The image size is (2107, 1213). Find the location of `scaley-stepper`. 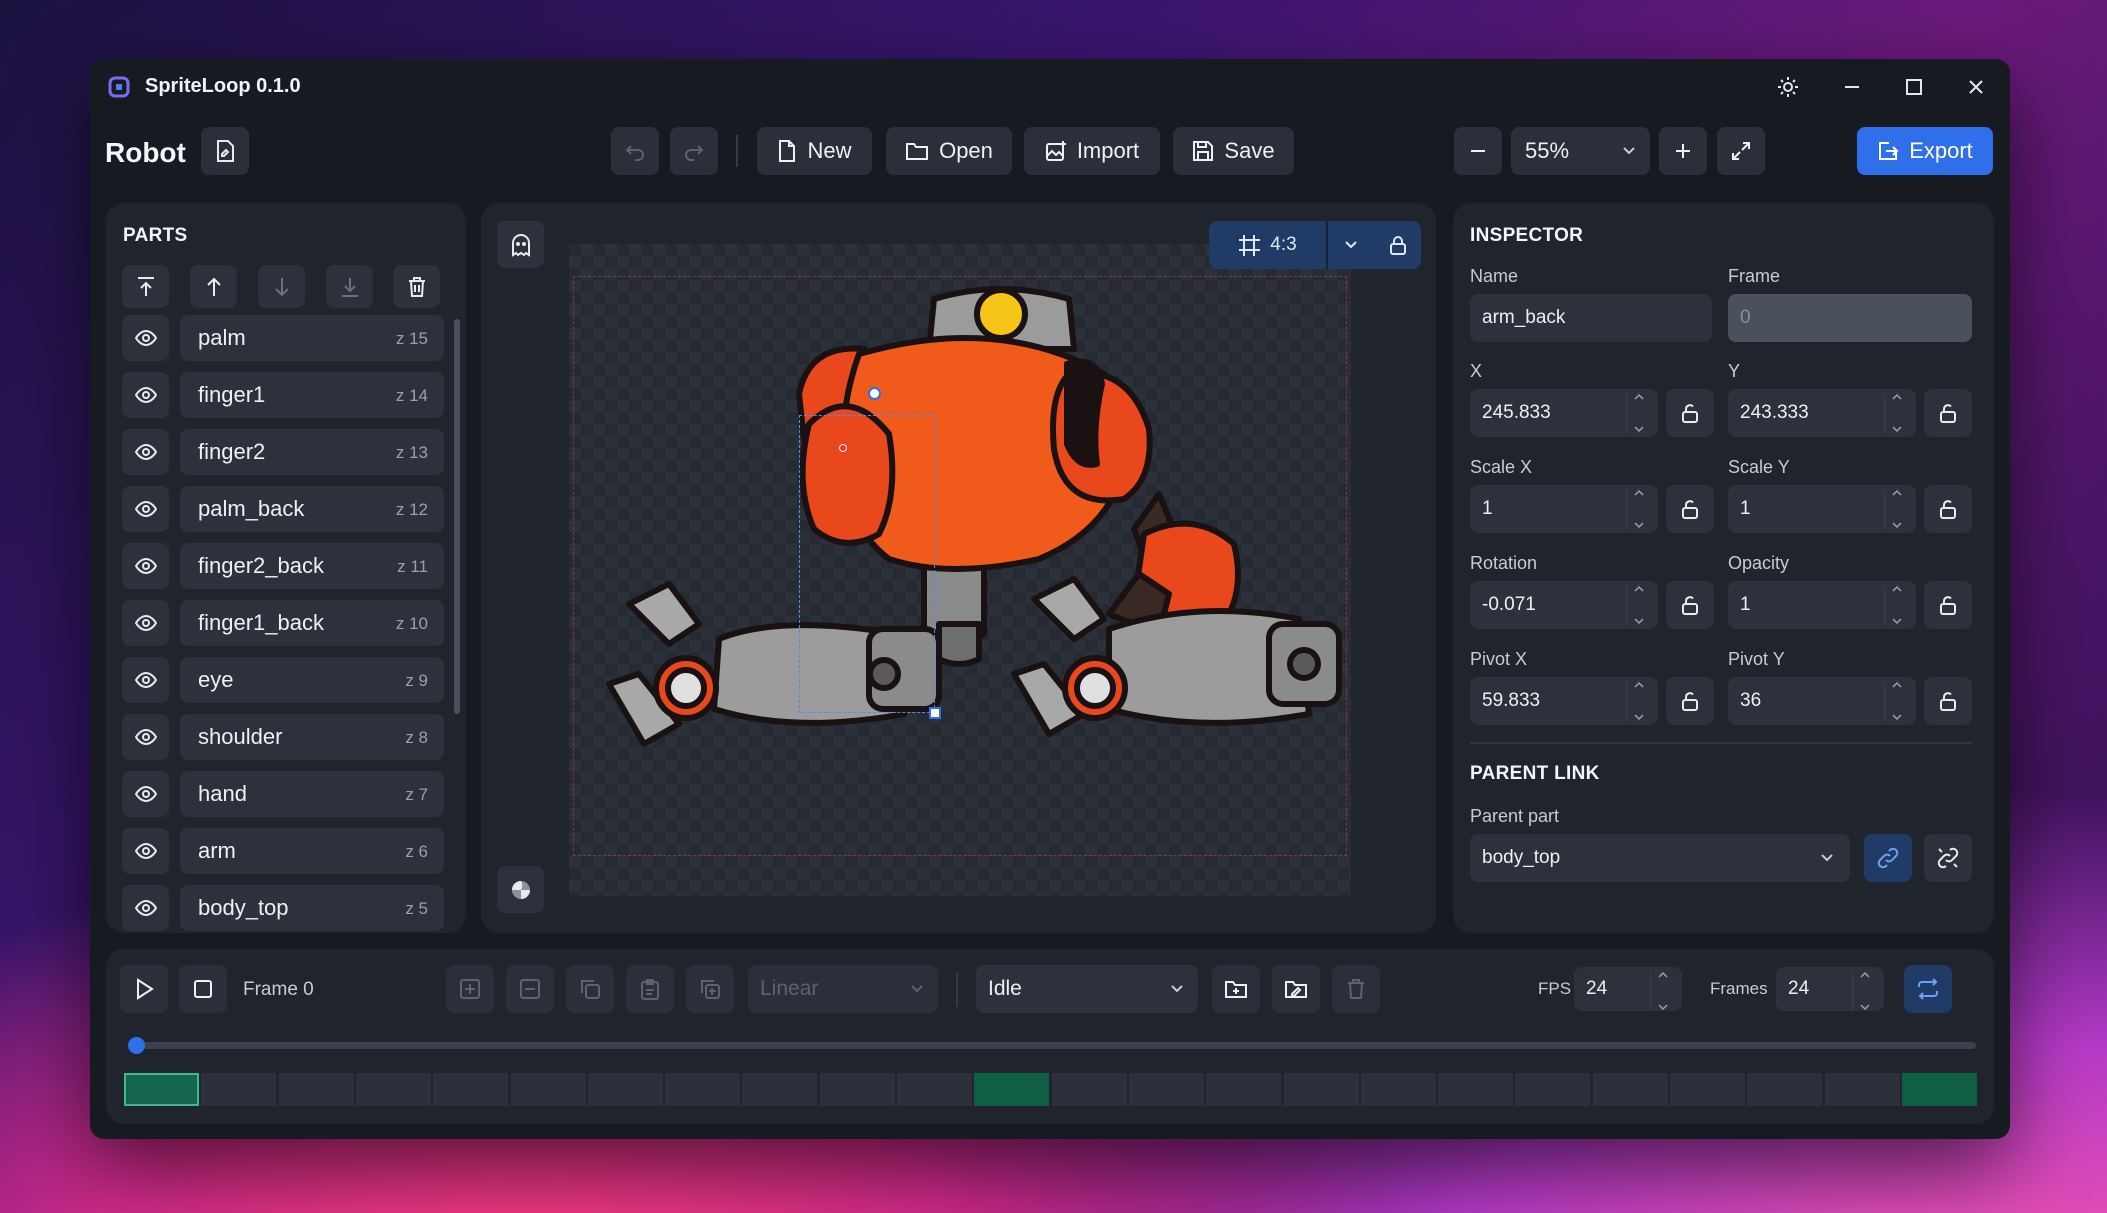

scaley-stepper is located at coordinates (1896, 509).